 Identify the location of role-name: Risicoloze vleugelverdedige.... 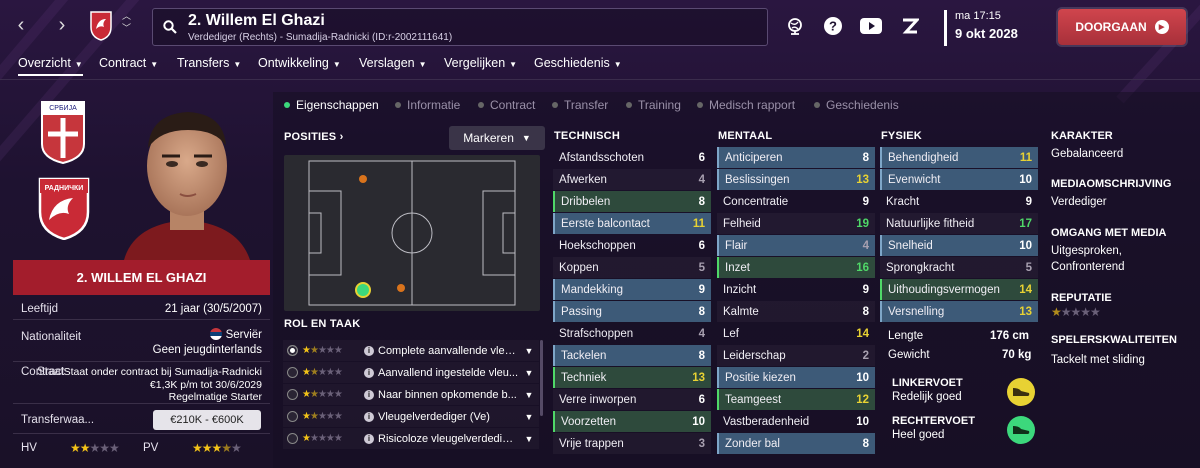
(448, 438).